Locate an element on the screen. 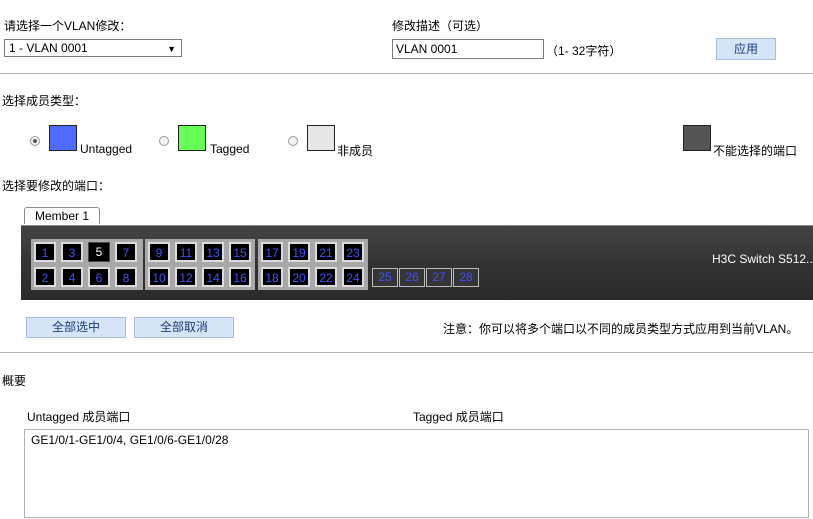 This screenshot has height=519, width=813. select-all-button: 全部选中 is located at coordinates (76, 327).